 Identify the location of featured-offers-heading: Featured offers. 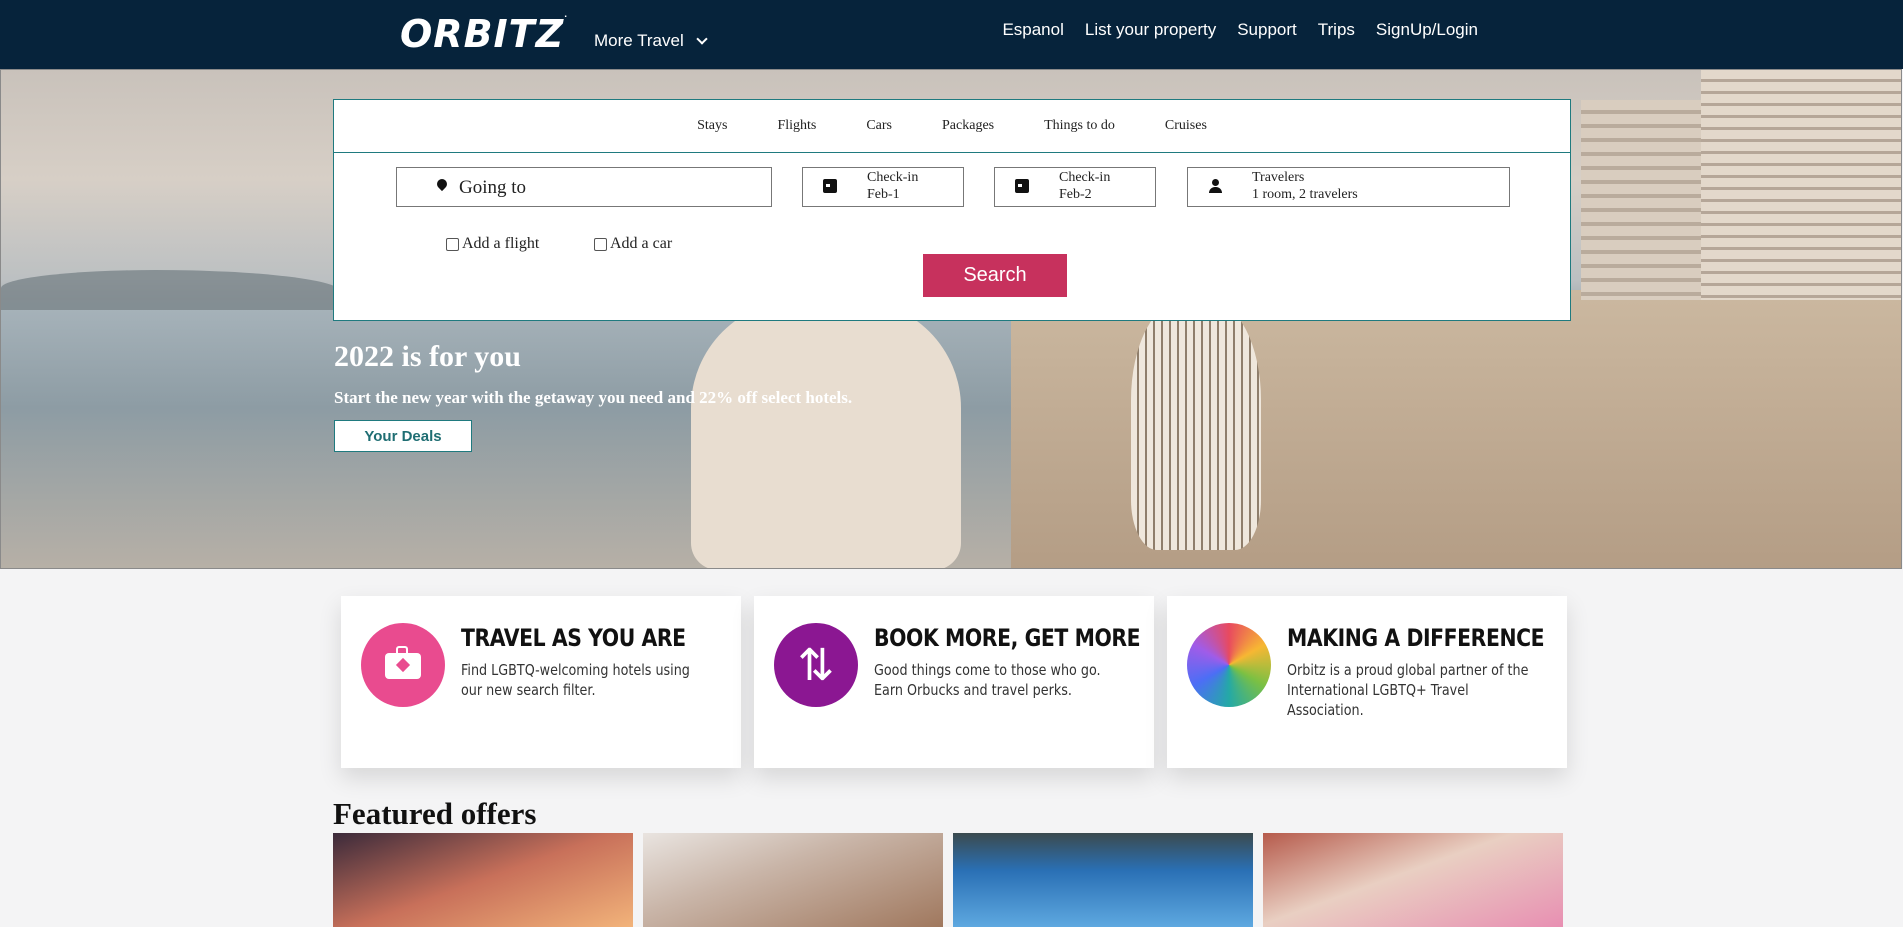
(435, 813).